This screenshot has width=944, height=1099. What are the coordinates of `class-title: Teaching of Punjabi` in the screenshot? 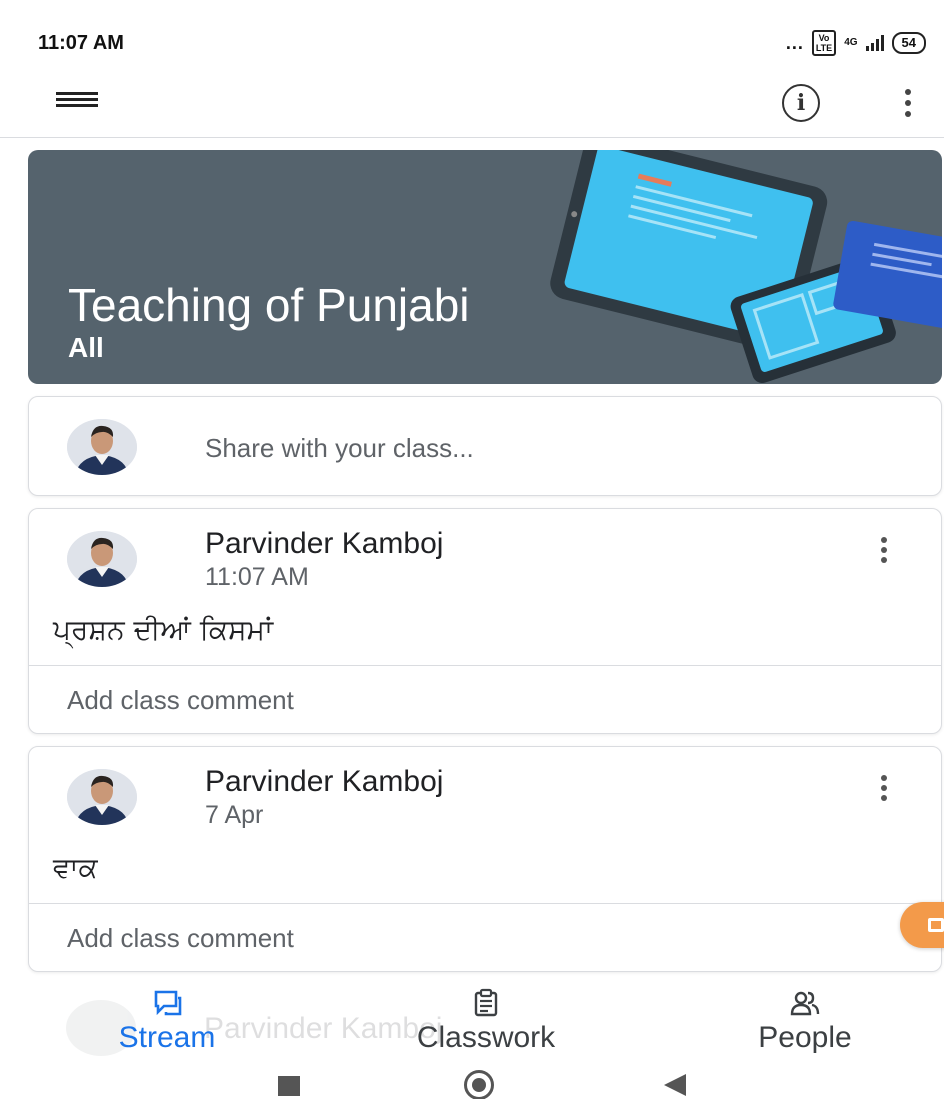 It's located at (269, 305).